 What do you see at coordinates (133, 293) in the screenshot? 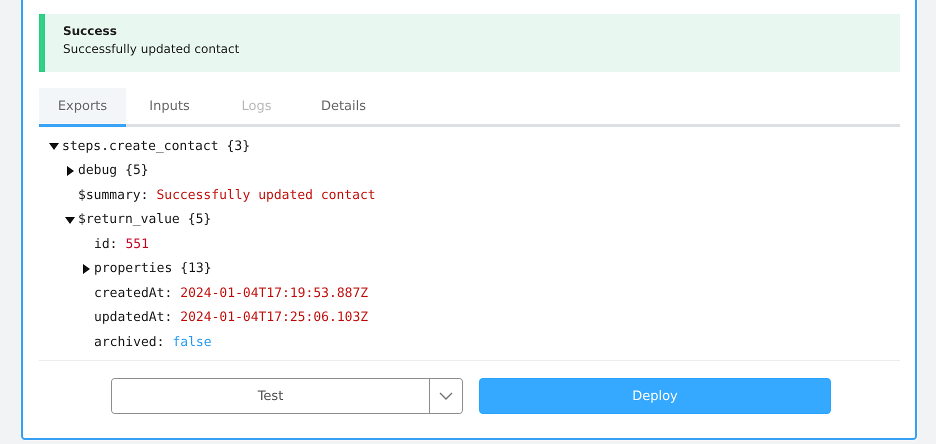
I see `tree-key: createdAt:` at bounding box center [133, 293].